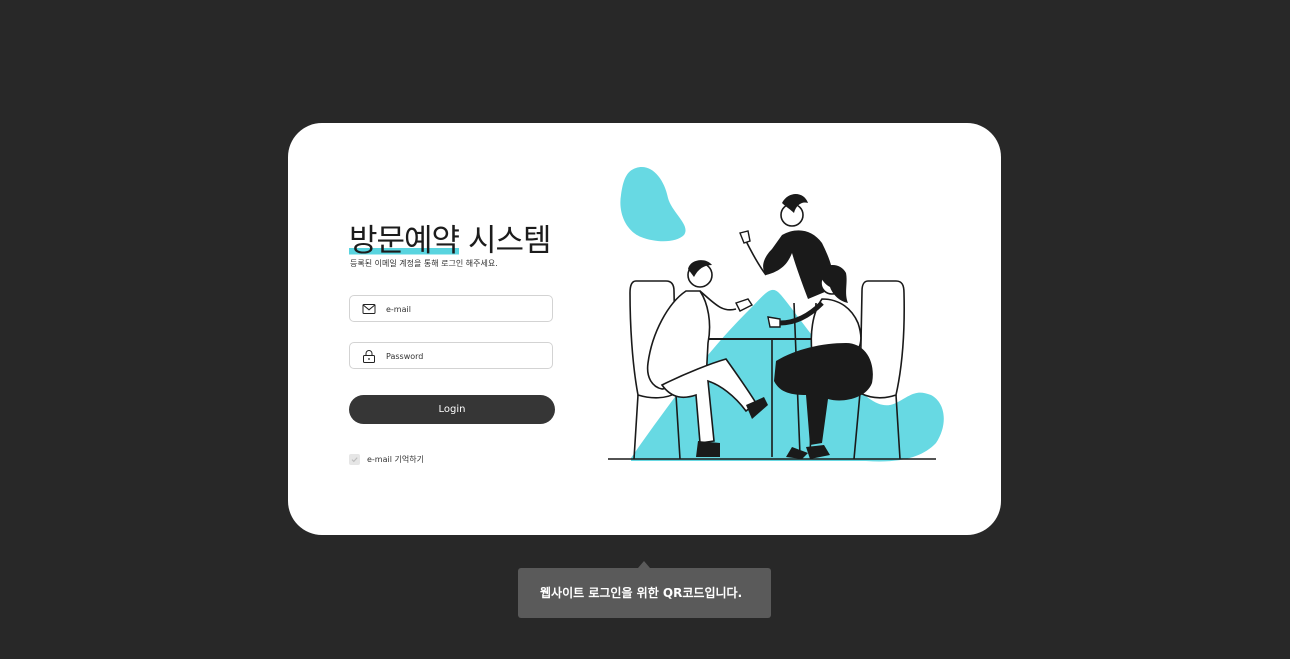  I want to click on tooltip-arrow, so click(644, 564).